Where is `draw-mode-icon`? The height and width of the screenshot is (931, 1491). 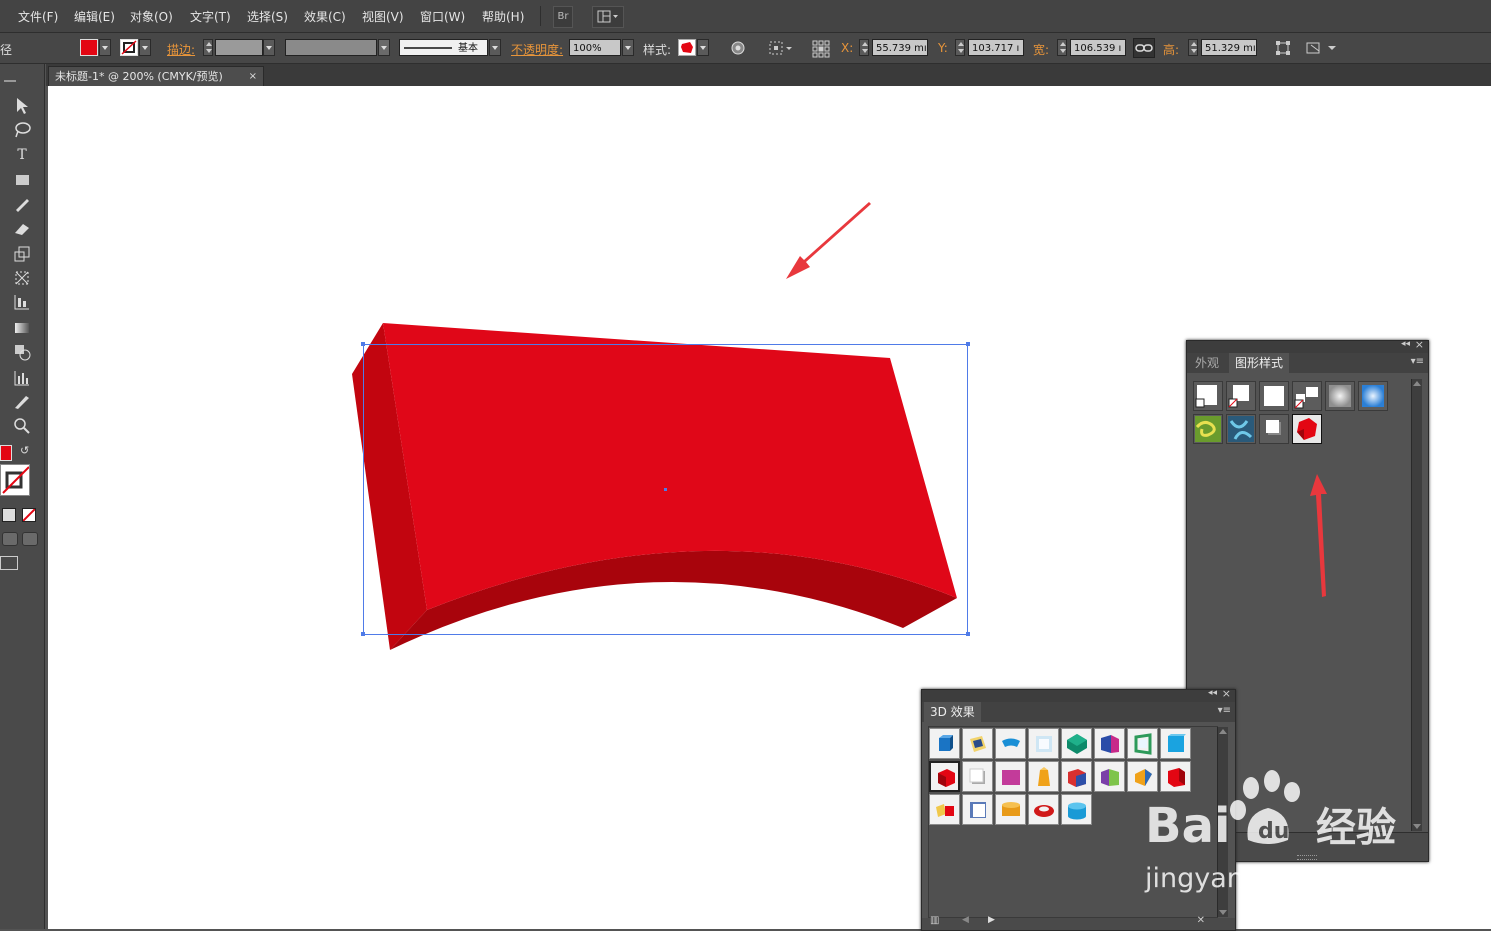 draw-mode-icon is located at coordinates (10, 539).